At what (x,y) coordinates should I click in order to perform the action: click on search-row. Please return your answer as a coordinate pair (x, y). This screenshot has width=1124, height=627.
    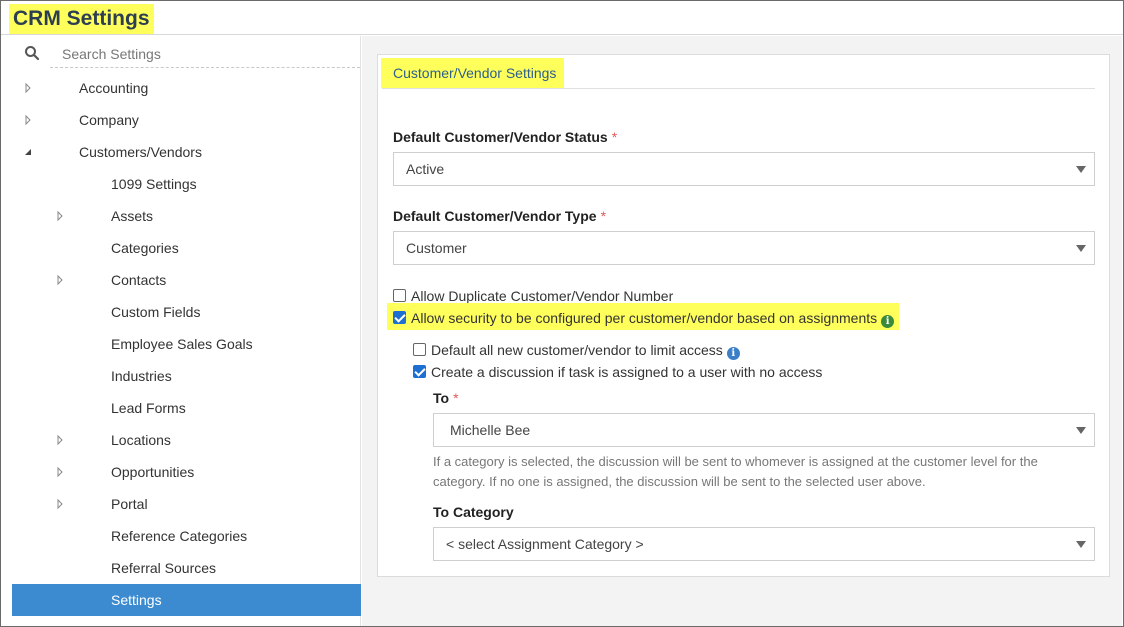
    Looking at the image, I should click on (186, 53).